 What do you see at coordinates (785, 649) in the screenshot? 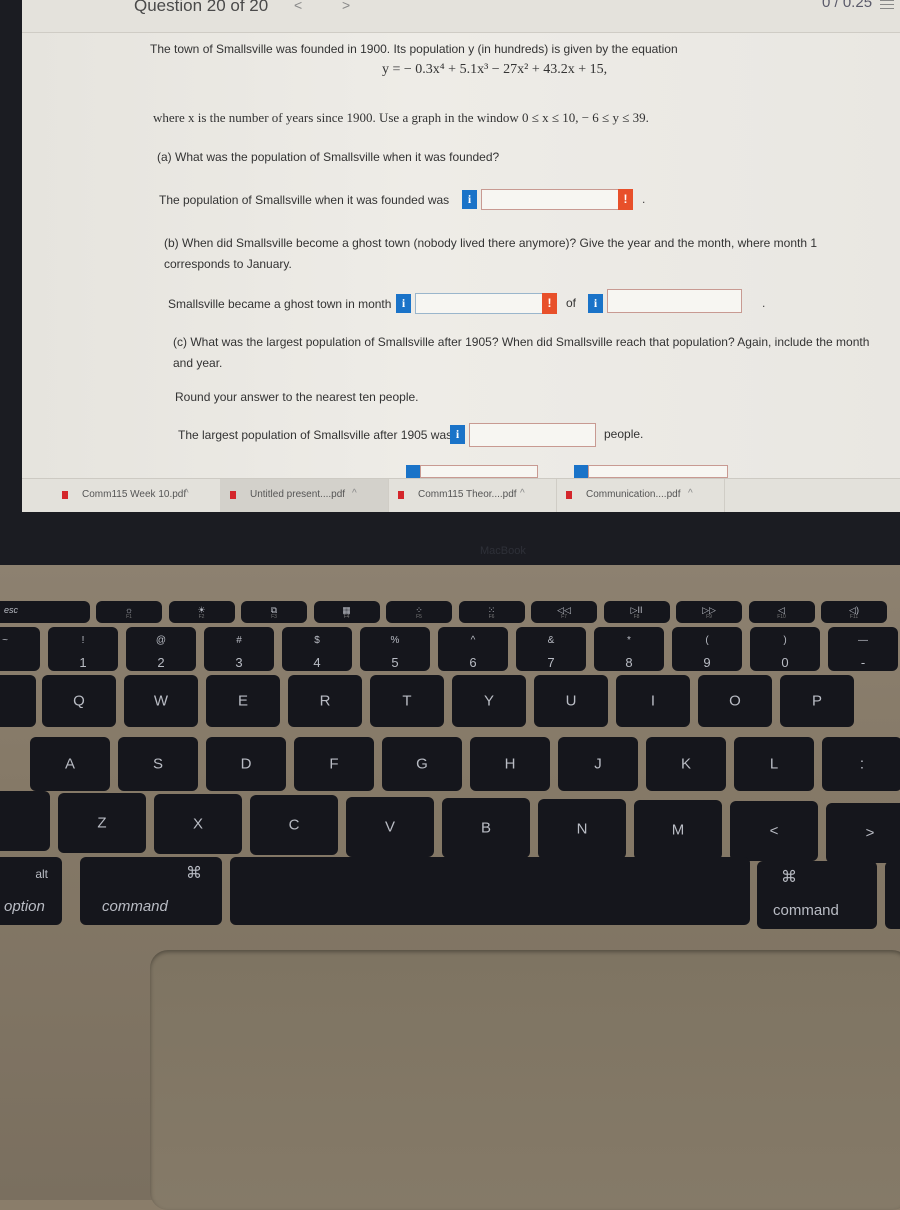
I see `number-key-0: ) 0` at bounding box center [785, 649].